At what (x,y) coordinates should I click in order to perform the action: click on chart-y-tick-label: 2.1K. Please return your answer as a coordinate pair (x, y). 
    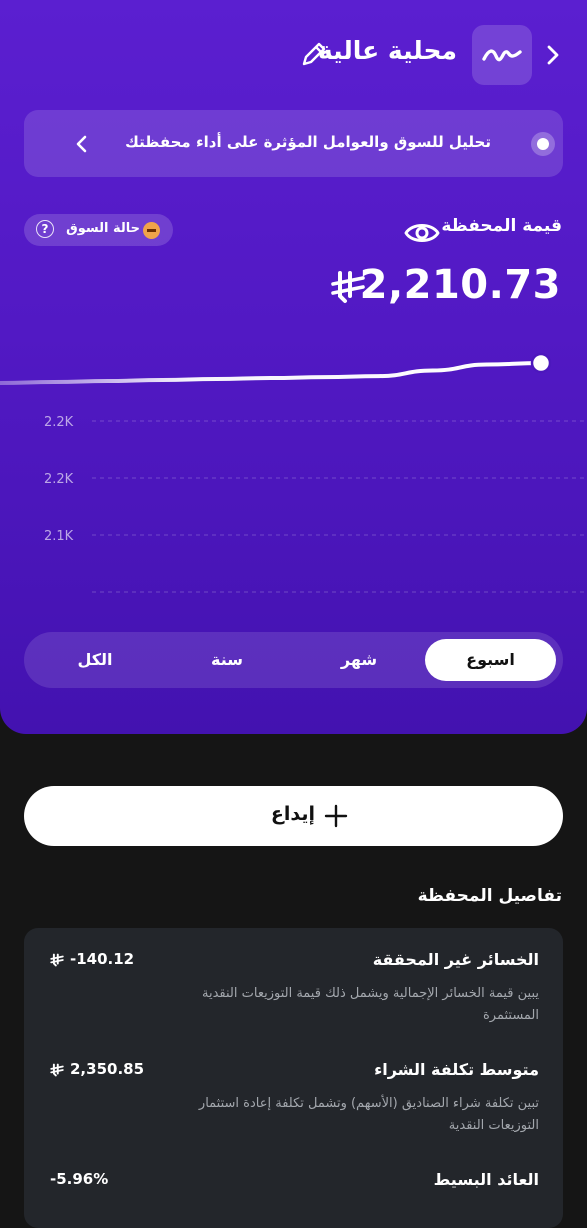
    Looking at the image, I should click on (59, 536).